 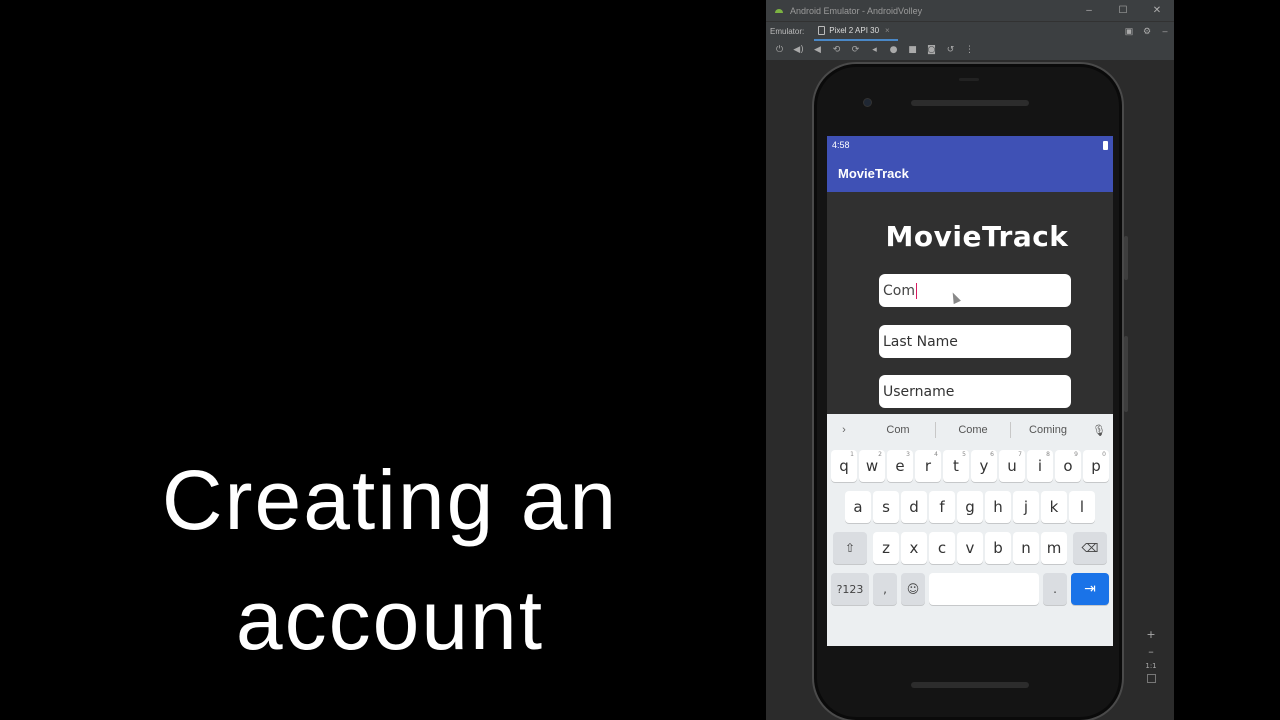 What do you see at coordinates (913, 589) in the screenshot?
I see `emoji-key: ☺` at bounding box center [913, 589].